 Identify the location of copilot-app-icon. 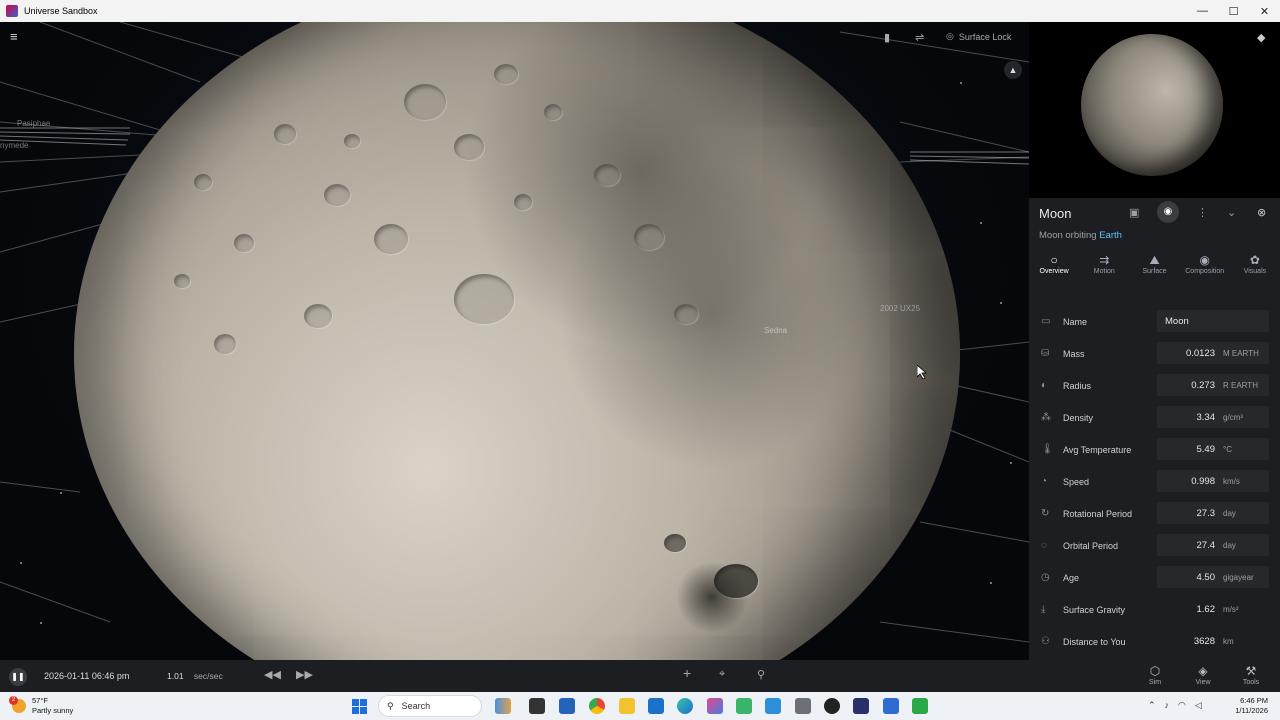
(715, 706).